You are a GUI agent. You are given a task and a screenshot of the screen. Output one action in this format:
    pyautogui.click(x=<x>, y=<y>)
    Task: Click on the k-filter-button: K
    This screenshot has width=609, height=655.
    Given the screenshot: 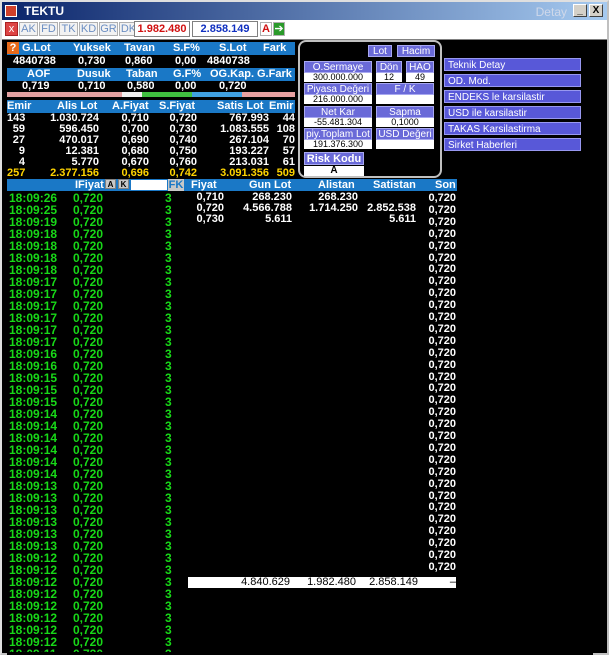 What is the action you would take?
    pyautogui.click(x=123, y=184)
    